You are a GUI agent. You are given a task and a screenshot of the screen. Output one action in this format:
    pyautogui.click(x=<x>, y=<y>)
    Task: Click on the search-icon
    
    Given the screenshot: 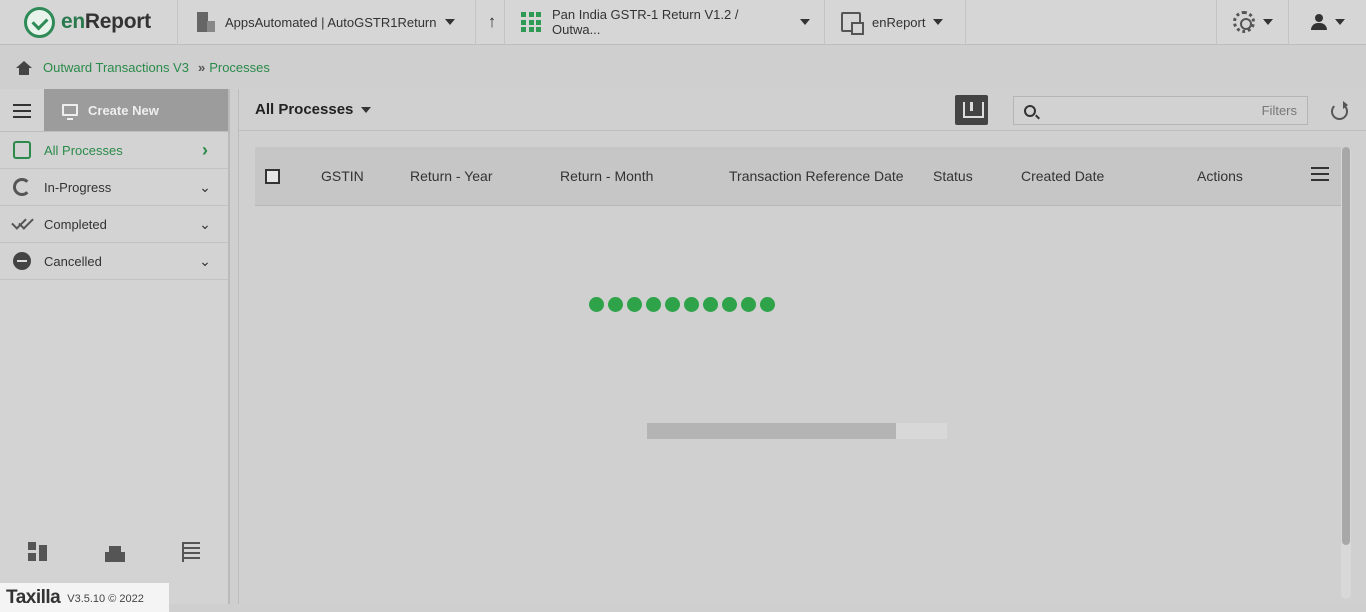 What is the action you would take?
    pyautogui.click(x=1030, y=110)
    